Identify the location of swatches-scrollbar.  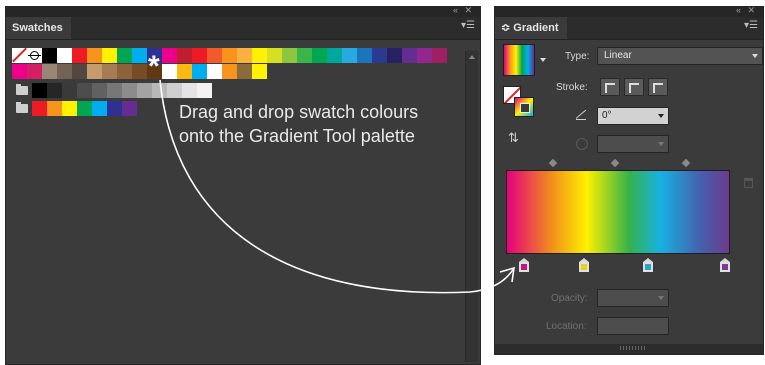
(471, 206).